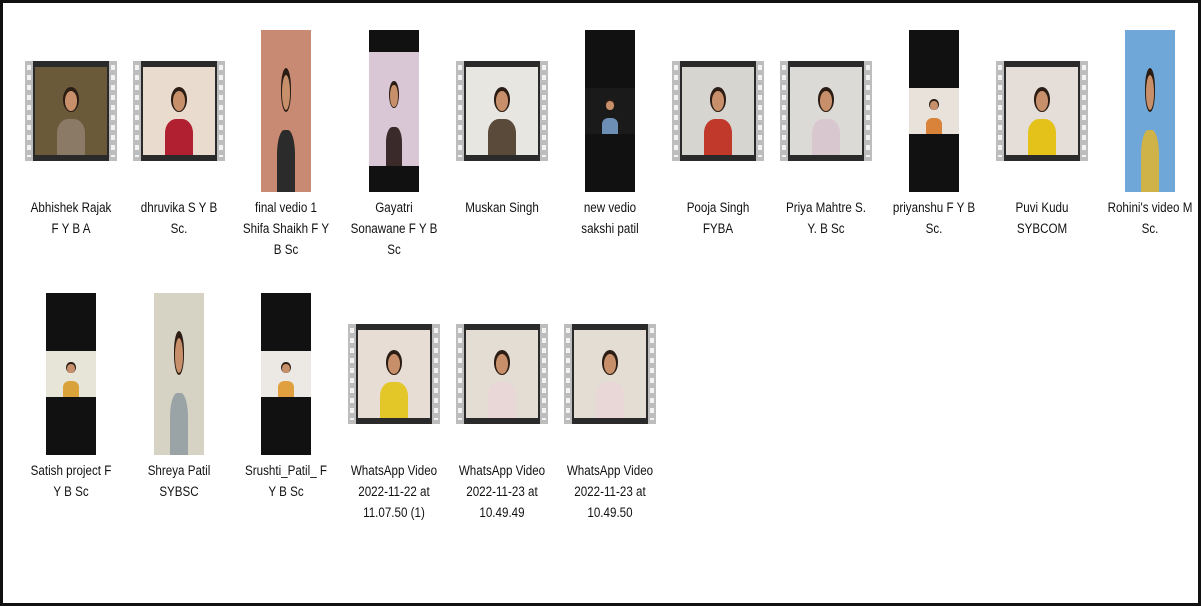 This screenshot has height=606, width=1201. Describe the element at coordinates (286, 481) in the screenshot. I see `file-name-label: Srushti_Patil_ F Y B Sc` at that location.